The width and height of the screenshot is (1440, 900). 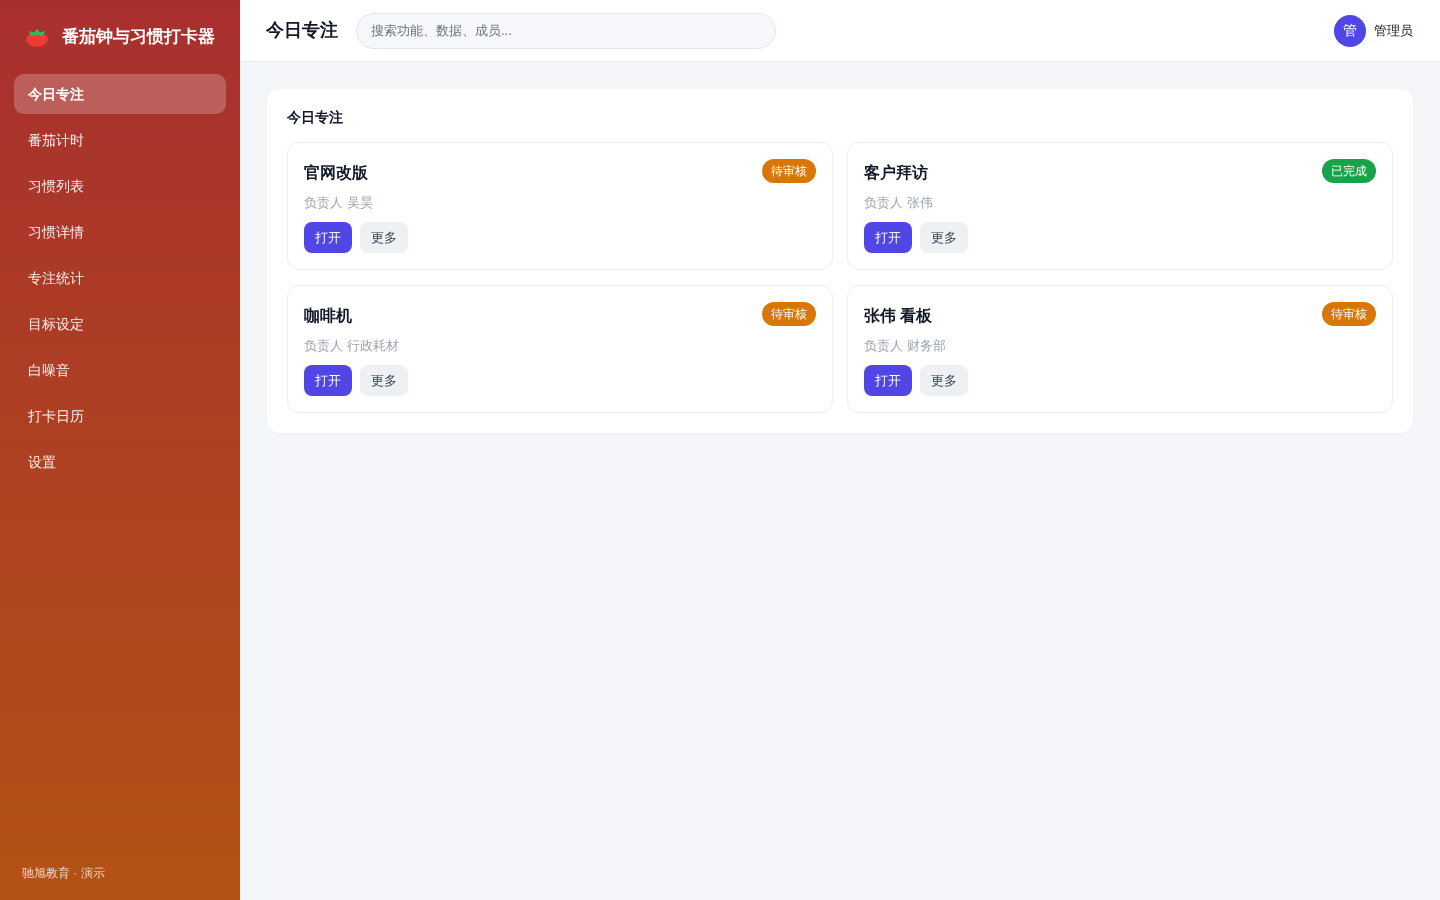 What do you see at coordinates (120, 462) in the screenshot?
I see `sidebar-item: 设置` at bounding box center [120, 462].